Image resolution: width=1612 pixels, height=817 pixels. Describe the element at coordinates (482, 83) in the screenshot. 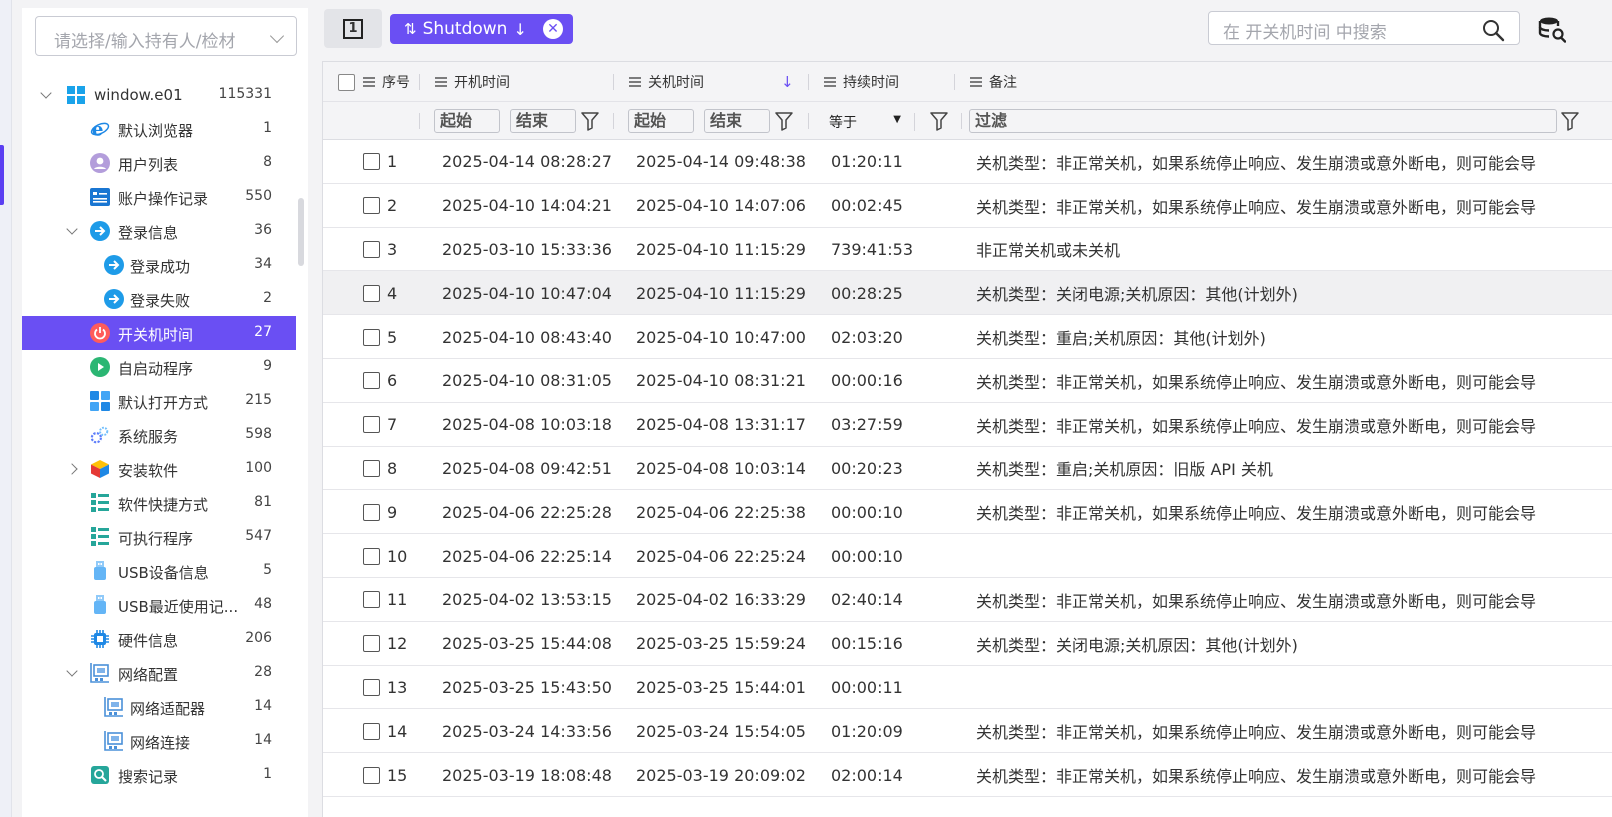

I see `col-header-start-label: 开机时间` at that location.